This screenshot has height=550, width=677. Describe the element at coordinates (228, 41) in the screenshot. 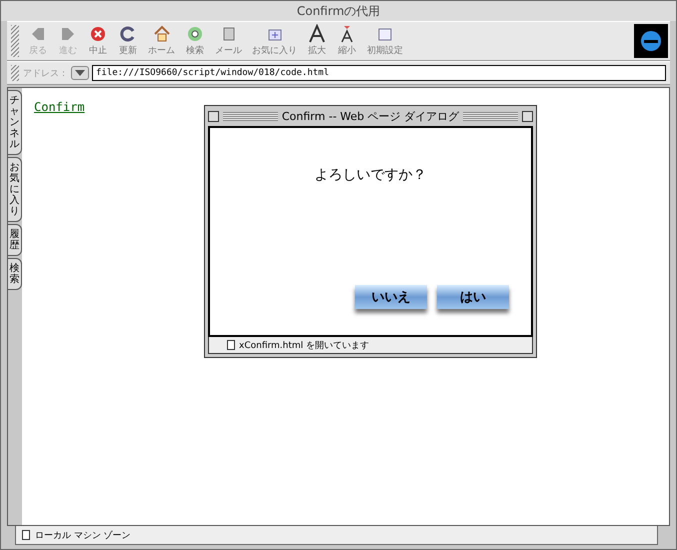

I see `toolbar-button: メール` at that location.